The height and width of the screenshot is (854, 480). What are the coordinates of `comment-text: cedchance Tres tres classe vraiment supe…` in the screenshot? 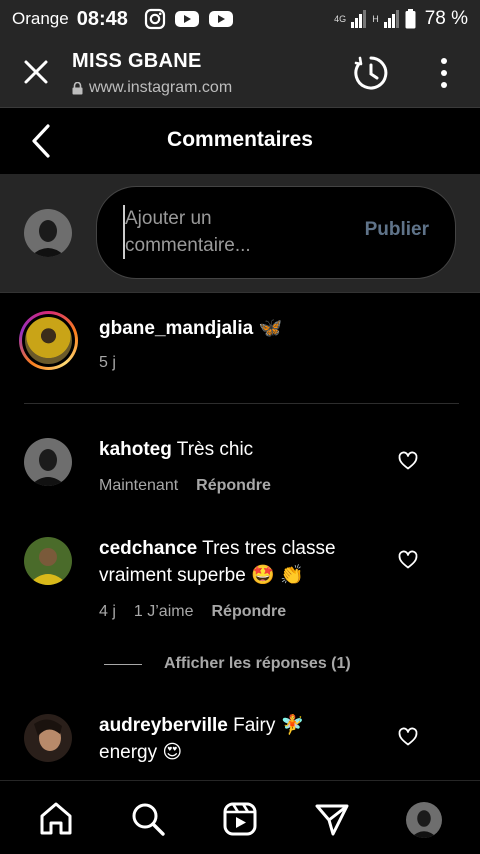 It's located at (244, 562).